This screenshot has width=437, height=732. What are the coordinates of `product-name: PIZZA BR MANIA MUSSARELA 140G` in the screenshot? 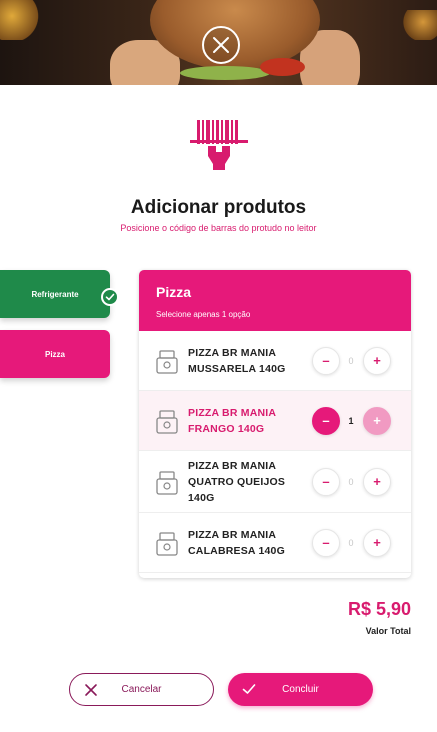 It's located at (237, 360).